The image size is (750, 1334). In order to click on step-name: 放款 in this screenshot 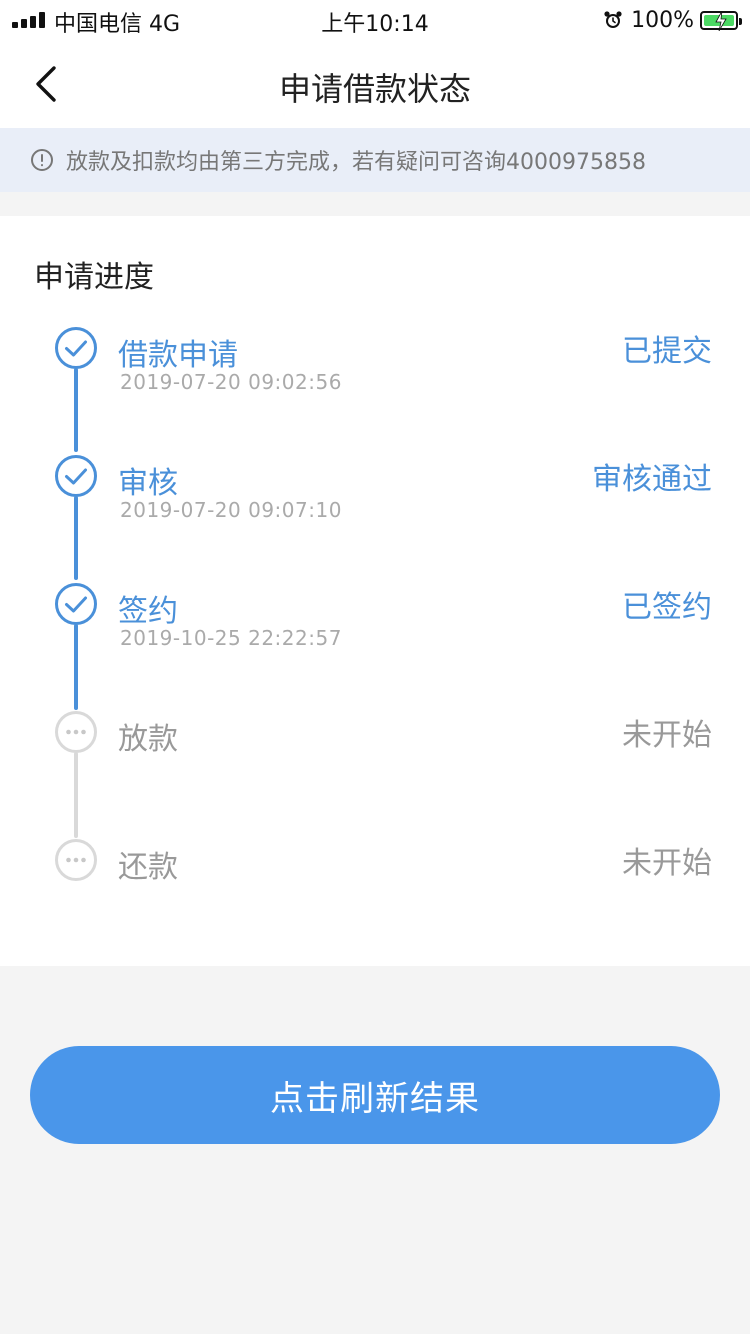, I will do `click(148, 739)`.